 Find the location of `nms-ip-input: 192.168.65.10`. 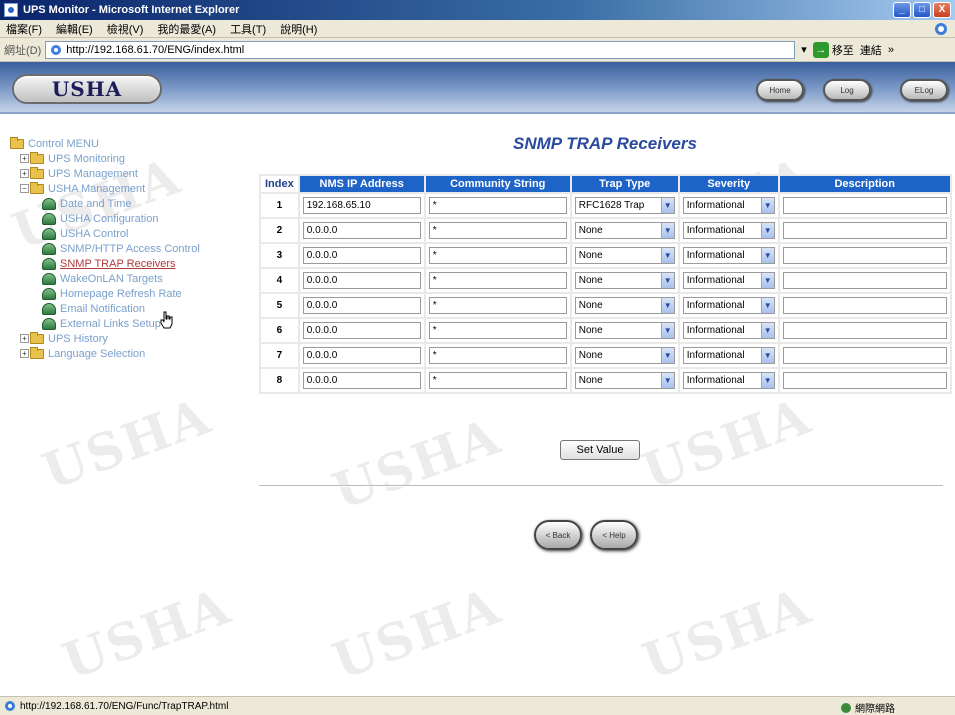

nms-ip-input: 192.168.65.10 is located at coordinates (361, 205).